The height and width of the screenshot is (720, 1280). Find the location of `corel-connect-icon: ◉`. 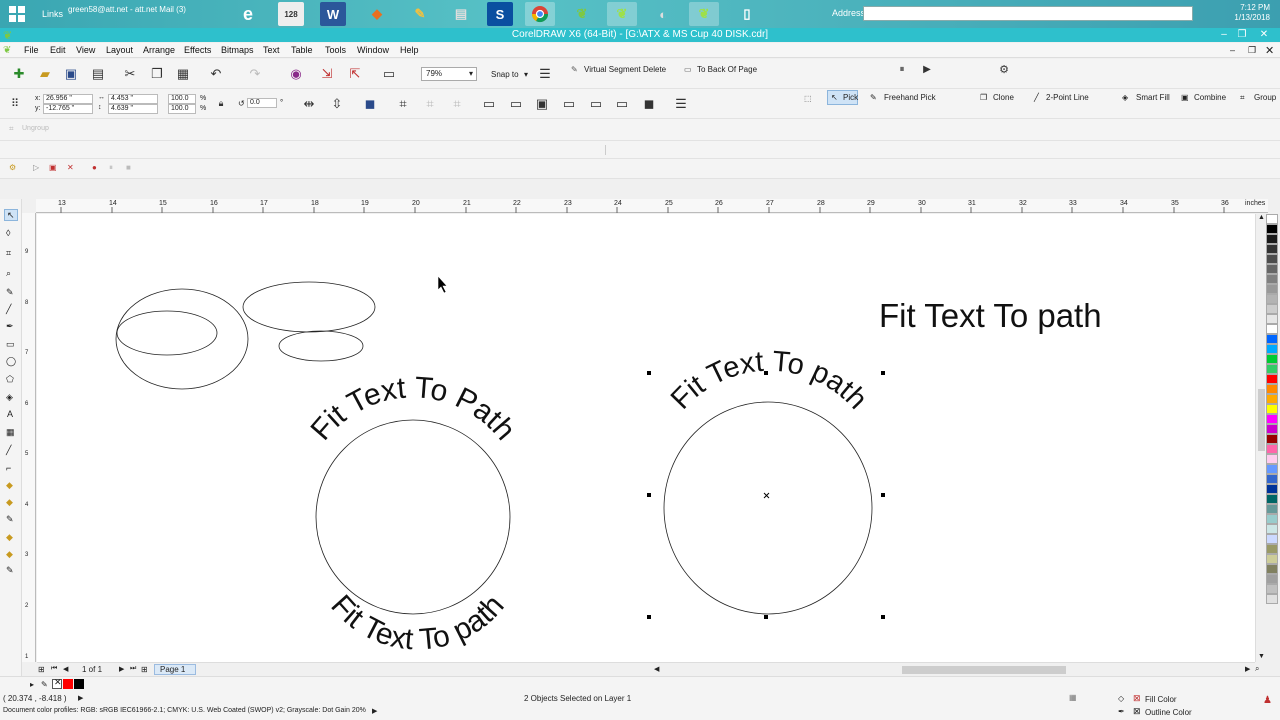

corel-connect-icon: ◉ is located at coordinates (296, 74).